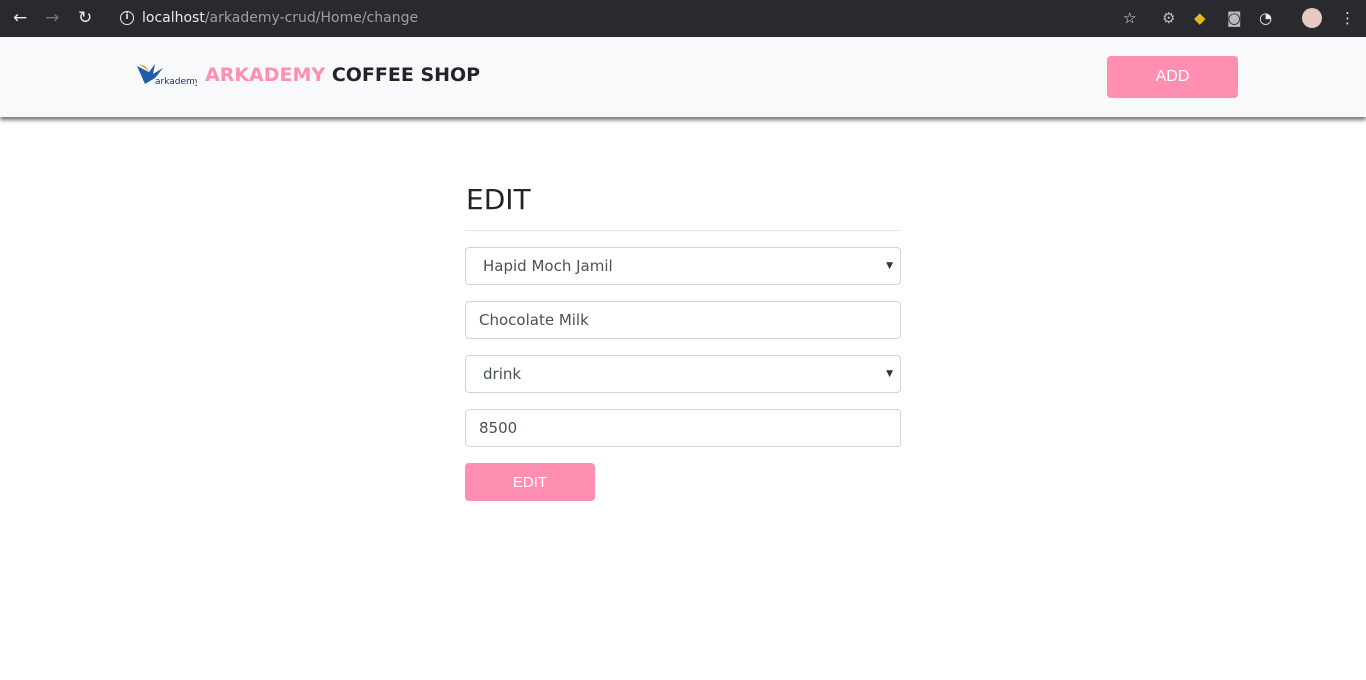 This screenshot has width=1366, height=680. What do you see at coordinates (683, 266) in the screenshot?
I see `cashier-select: Hapid Moch Jamil ▼` at bounding box center [683, 266].